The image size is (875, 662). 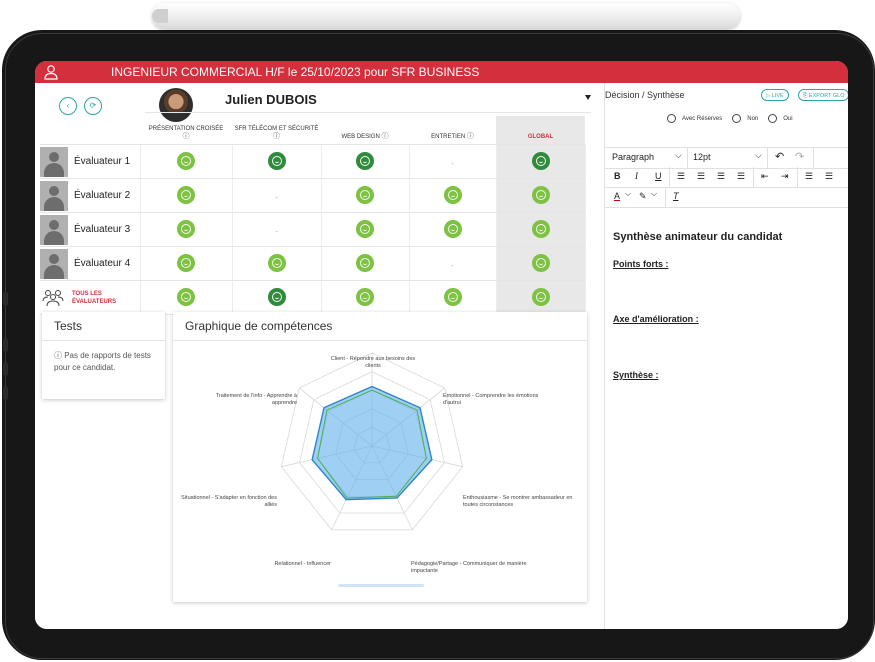 I want to click on stylus-tip, so click(x=160, y=16).